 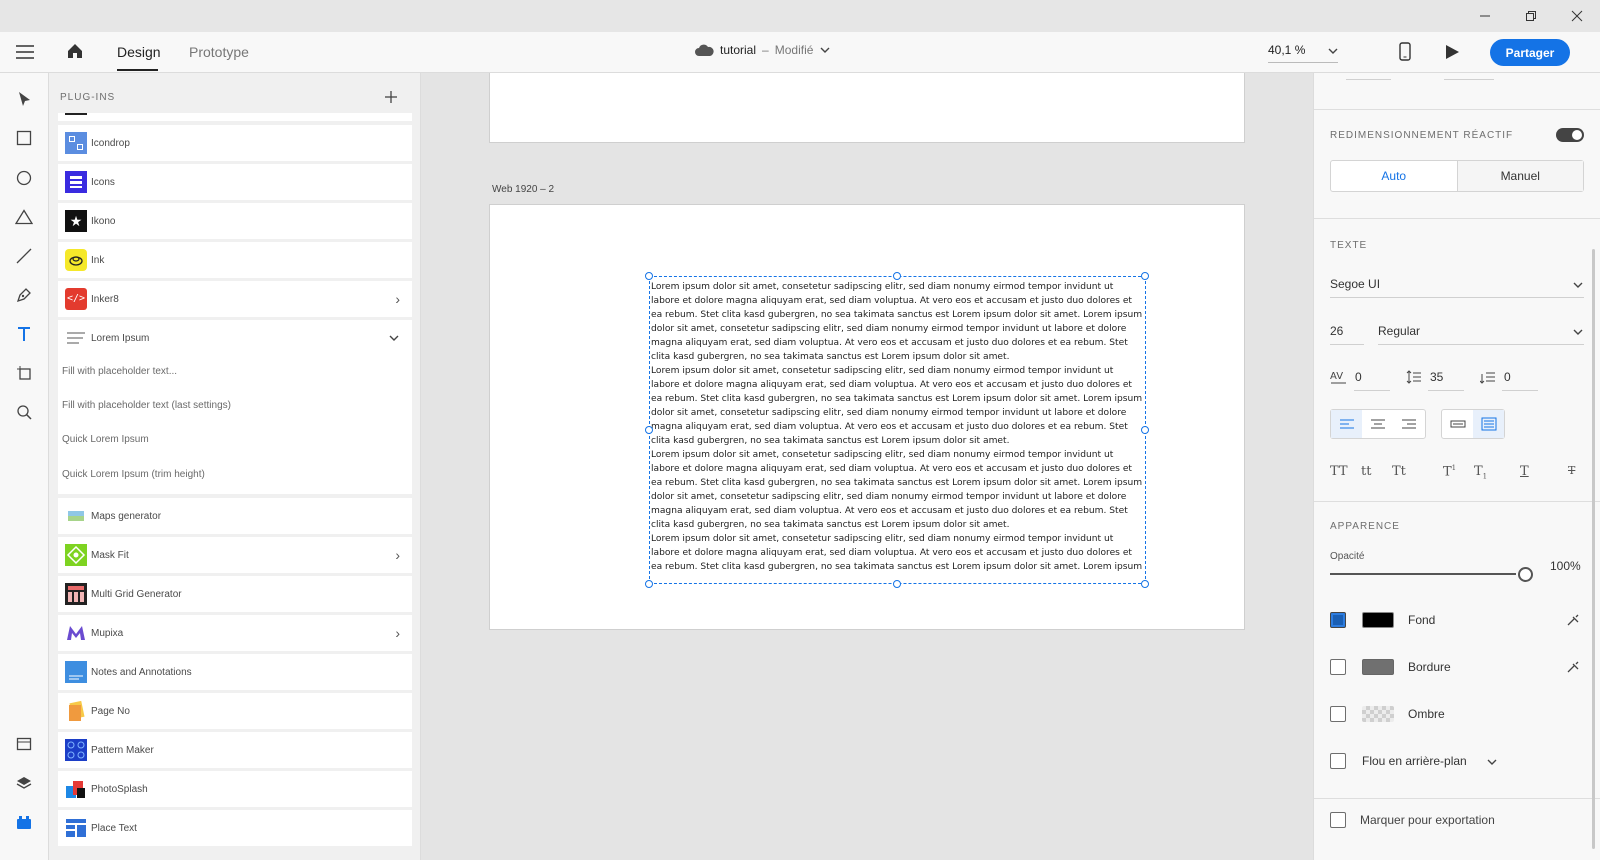 I want to click on plugin-item-pattern-maker: Pattern Maker, so click(x=235, y=750).